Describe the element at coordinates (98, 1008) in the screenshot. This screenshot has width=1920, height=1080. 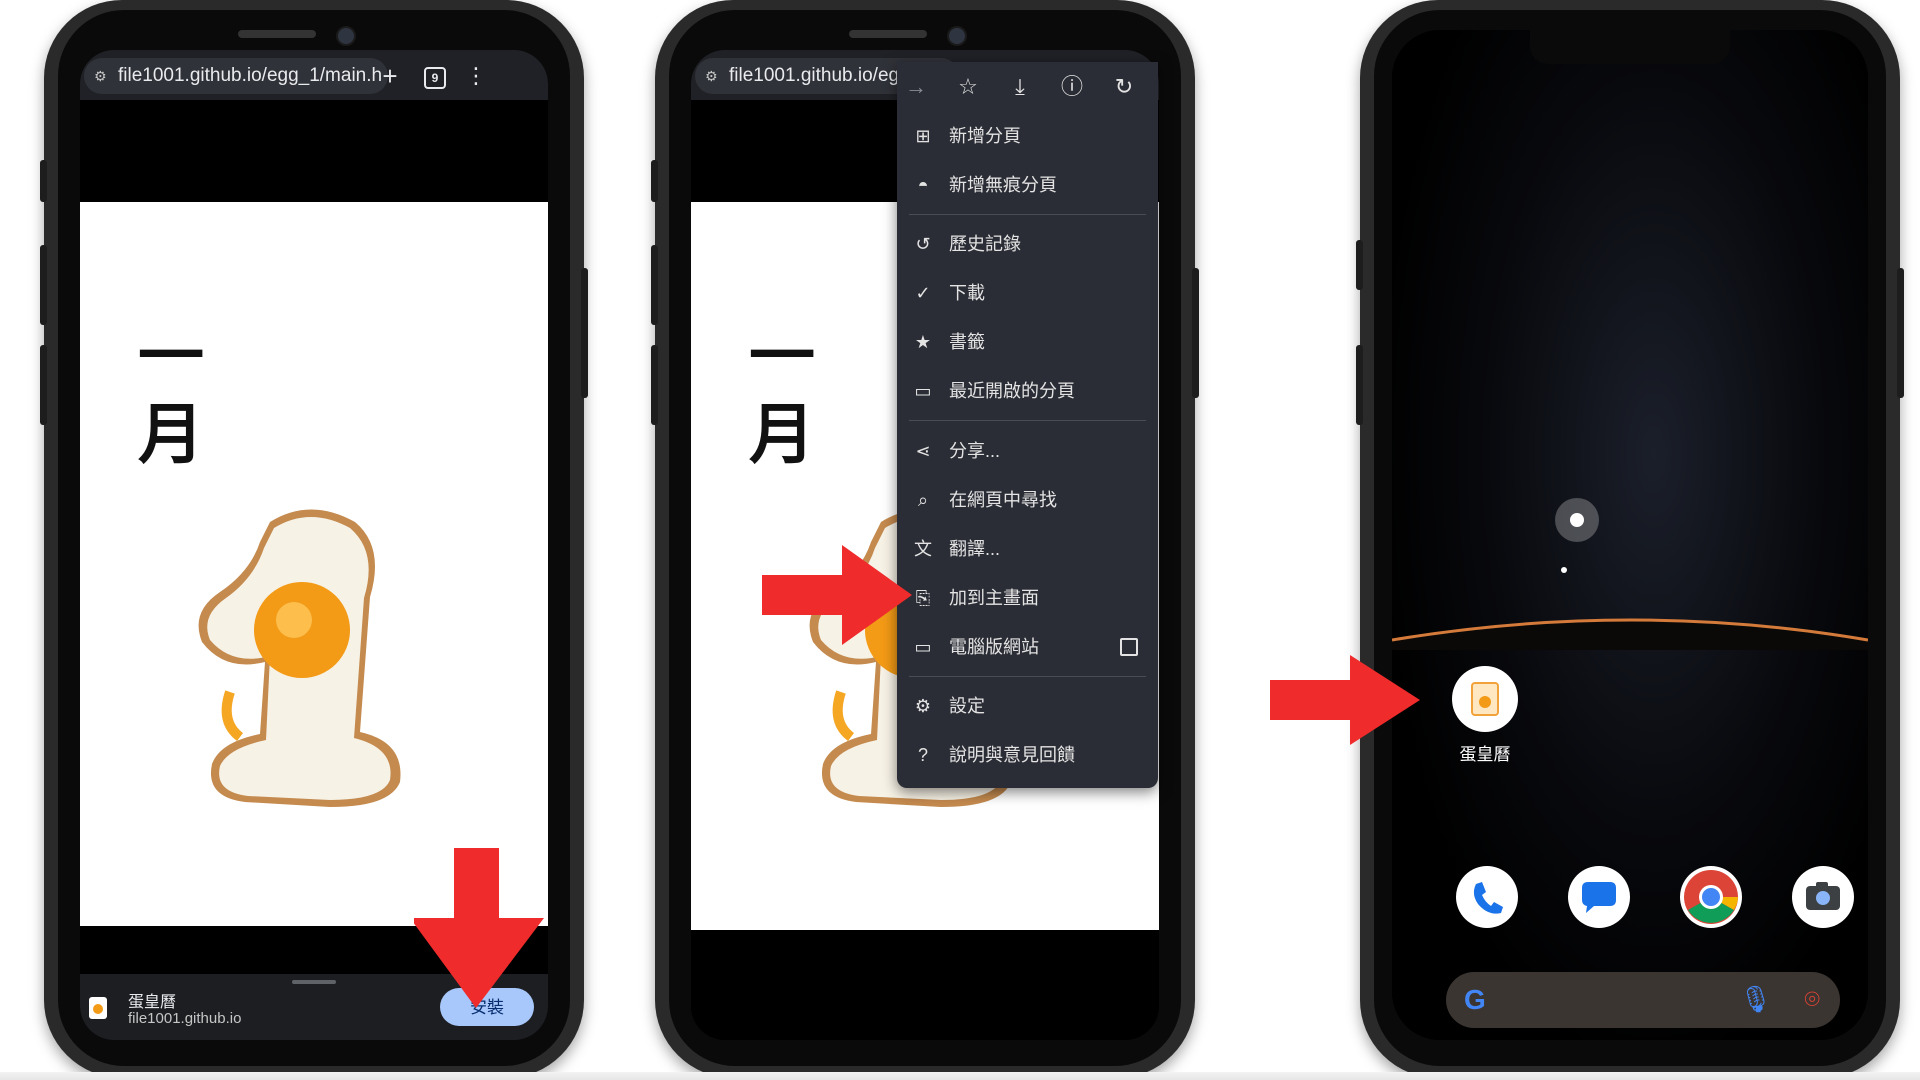
I see `app-egg-icon` at that location.